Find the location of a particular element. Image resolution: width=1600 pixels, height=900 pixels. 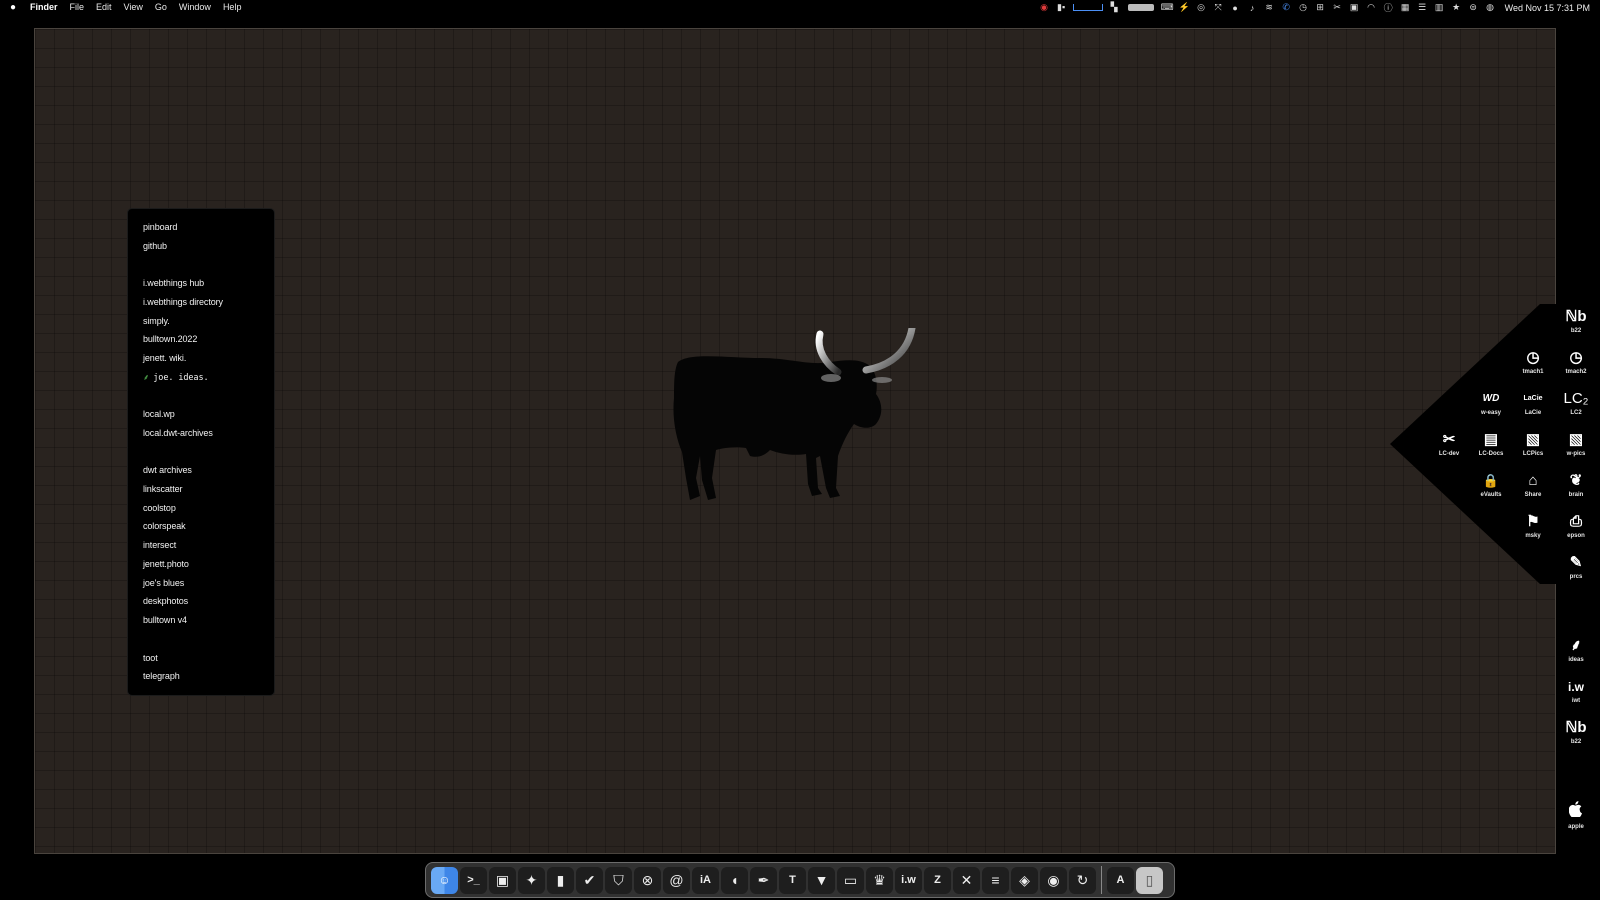

menu-clock: Wed Nov 15 7:31 PM is located at coordinates (1549, 8).